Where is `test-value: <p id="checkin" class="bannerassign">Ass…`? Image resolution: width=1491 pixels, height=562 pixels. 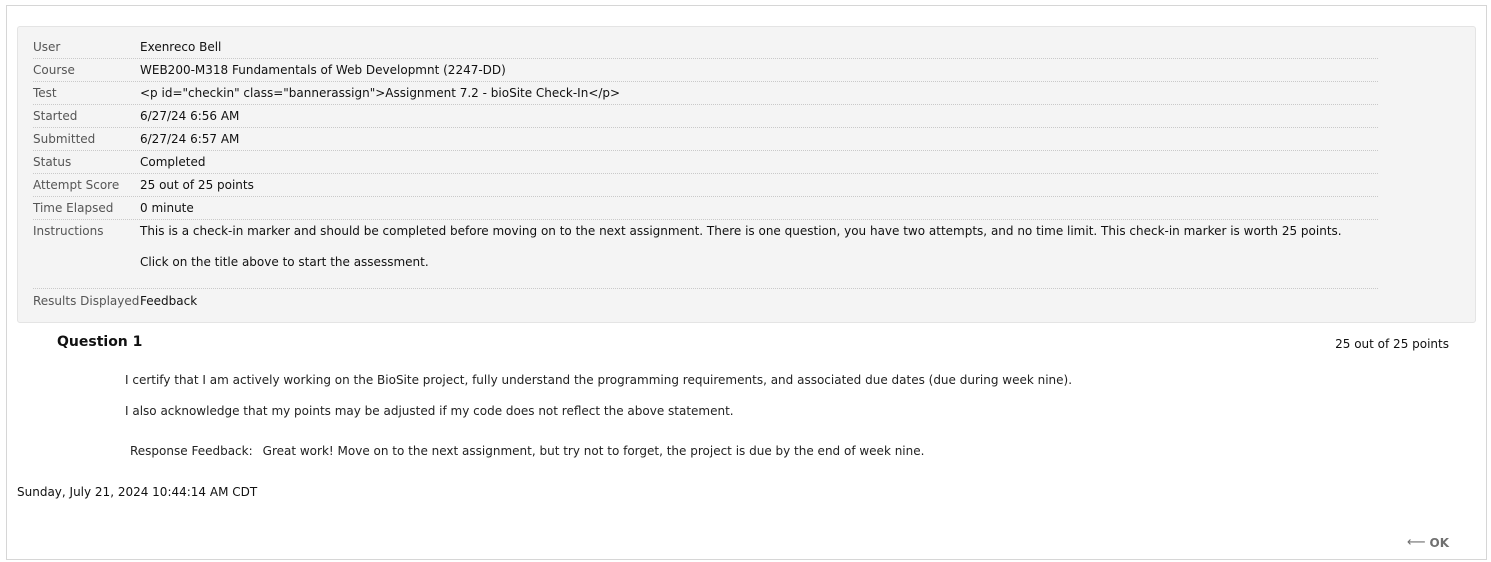 test-value: <p id="checkin" class="bannerassign">Ass… is located at coordinates (380, 93).